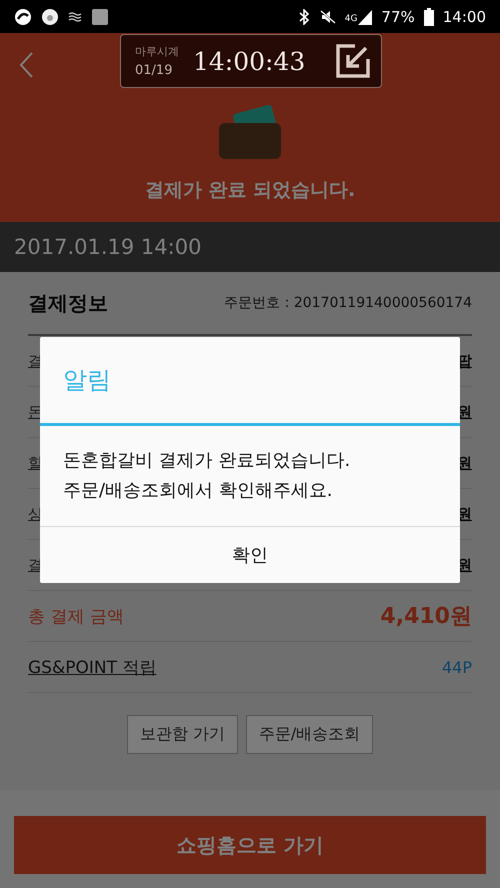 This screenshot has width=500, height=888. I want to click on payment-date: 2017.01.19 14:00, so click(108, 247).